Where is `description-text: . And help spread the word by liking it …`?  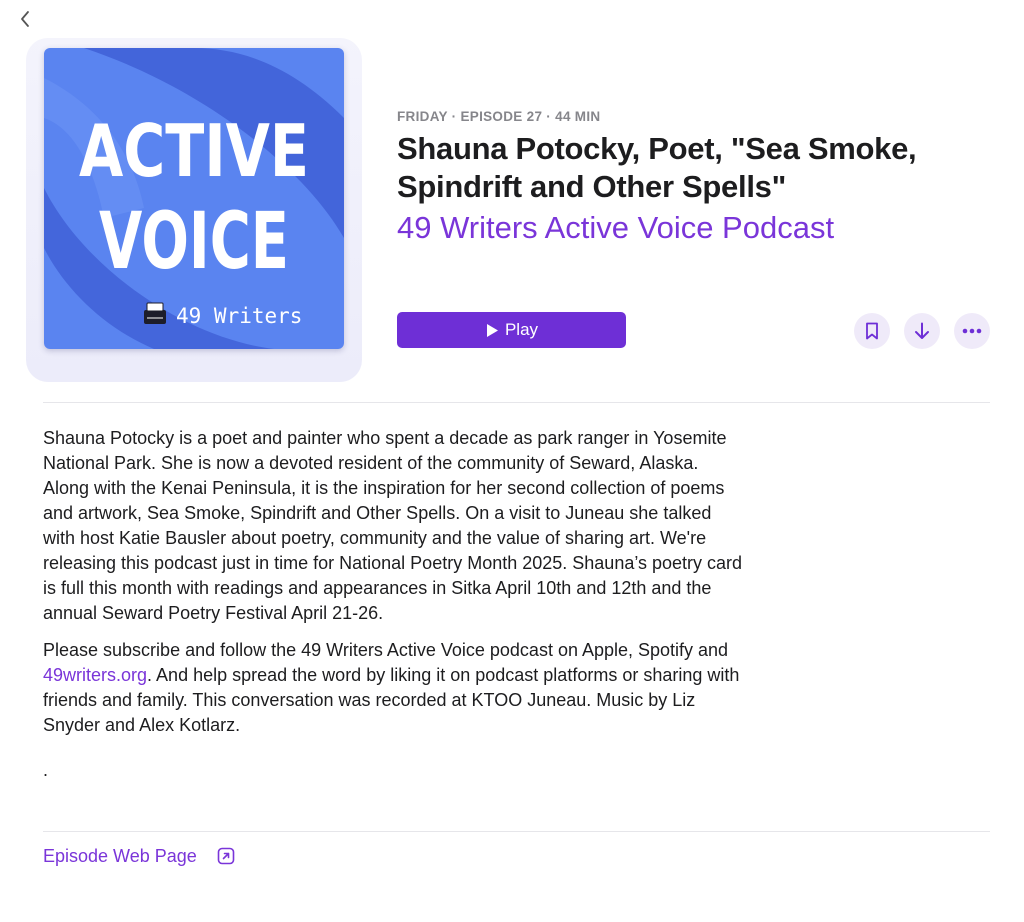 description-text: . And help spread the word by liking it … is located at coordinates (391, 700).